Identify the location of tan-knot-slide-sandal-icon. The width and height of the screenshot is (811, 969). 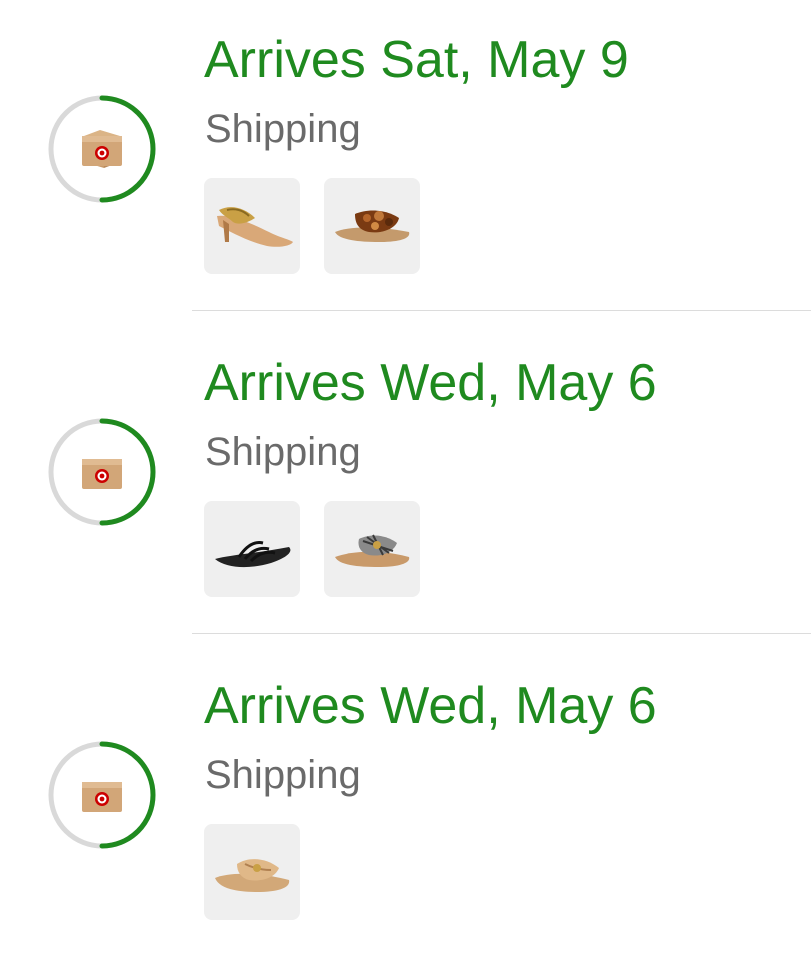
(252, 875).